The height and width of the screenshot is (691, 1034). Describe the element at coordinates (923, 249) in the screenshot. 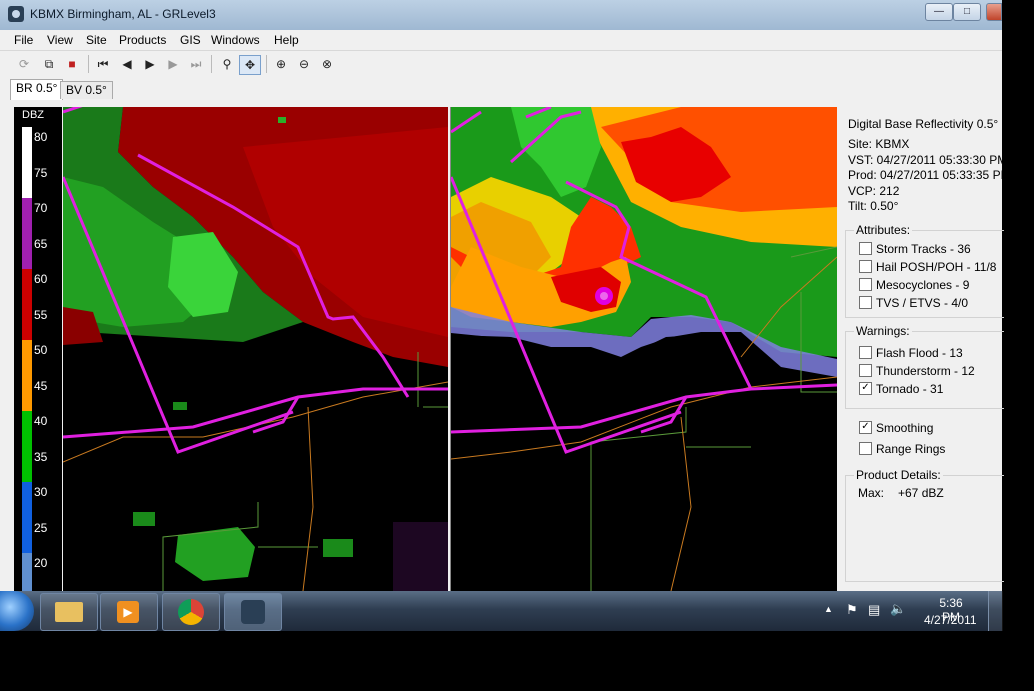

I see `storm-tracks-label: Storm Tracks - 36` at that location.